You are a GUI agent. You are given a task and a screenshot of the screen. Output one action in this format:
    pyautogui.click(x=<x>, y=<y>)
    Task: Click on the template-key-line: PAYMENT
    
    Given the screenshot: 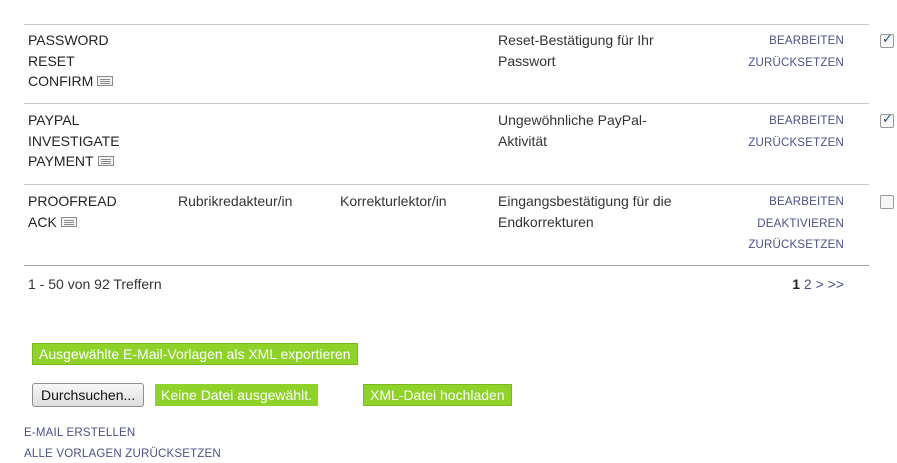 What is the action you would take?
    pyautogui.click(x=61, y=161)
    